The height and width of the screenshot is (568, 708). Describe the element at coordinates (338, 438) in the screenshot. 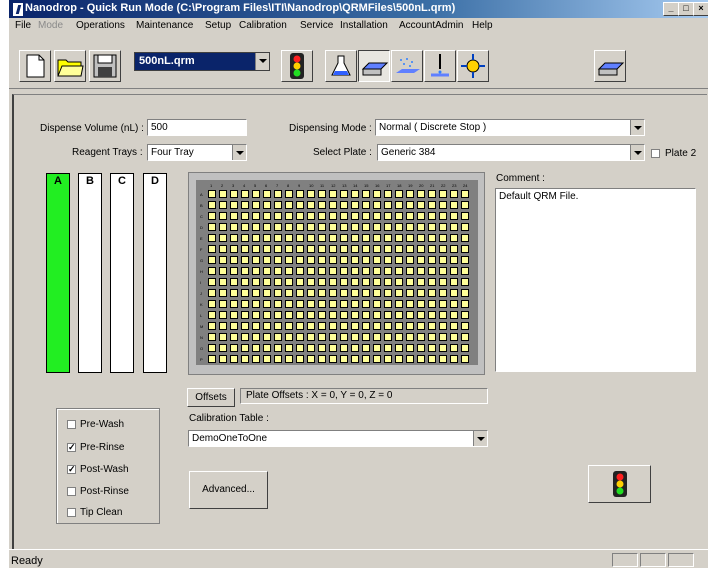

I see `calibration-table-select: DemoOneToOne` at that location.